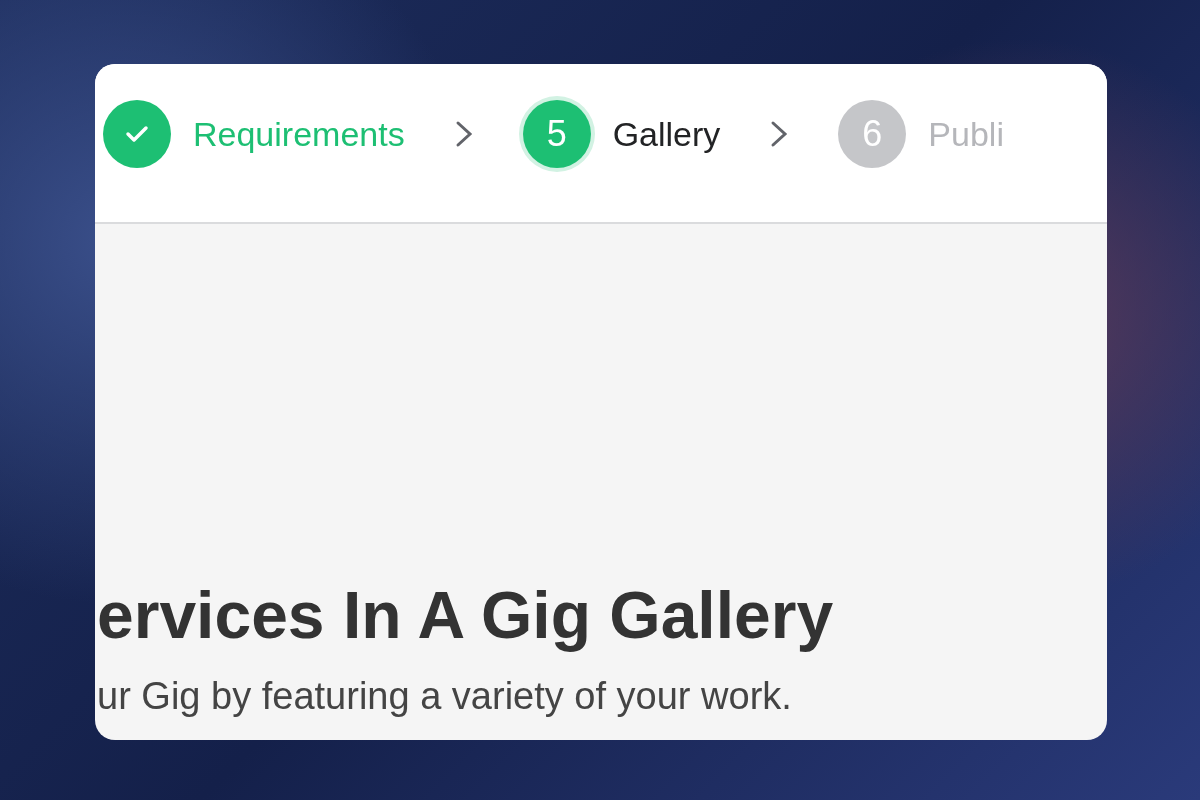 This screenshot has height=800, width=1200. Describe the element at coordinates (299, 134) in the screenshot. I see `step-label: Requirements` at that location.